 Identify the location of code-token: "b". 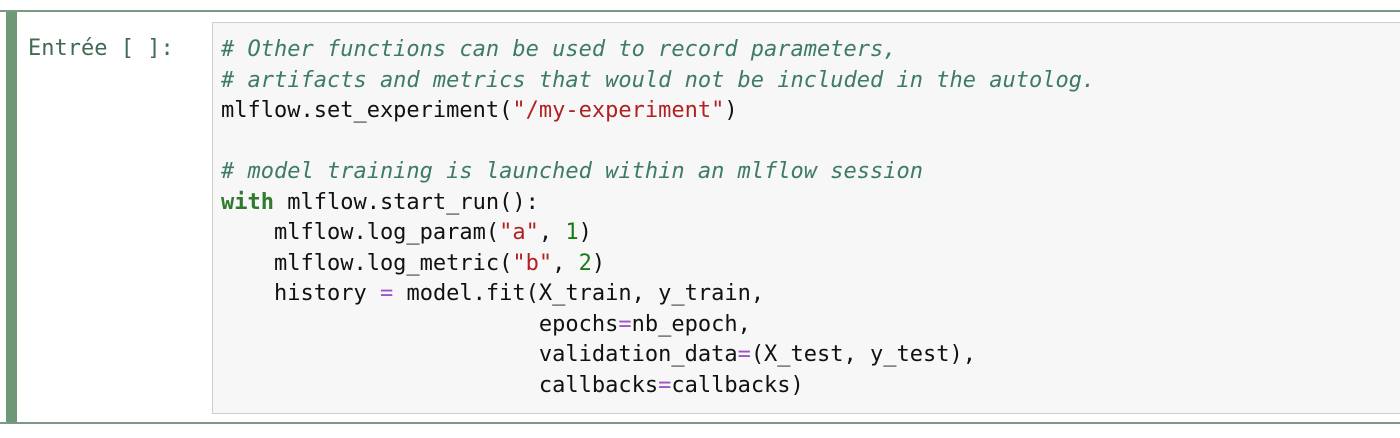
(532, 263).